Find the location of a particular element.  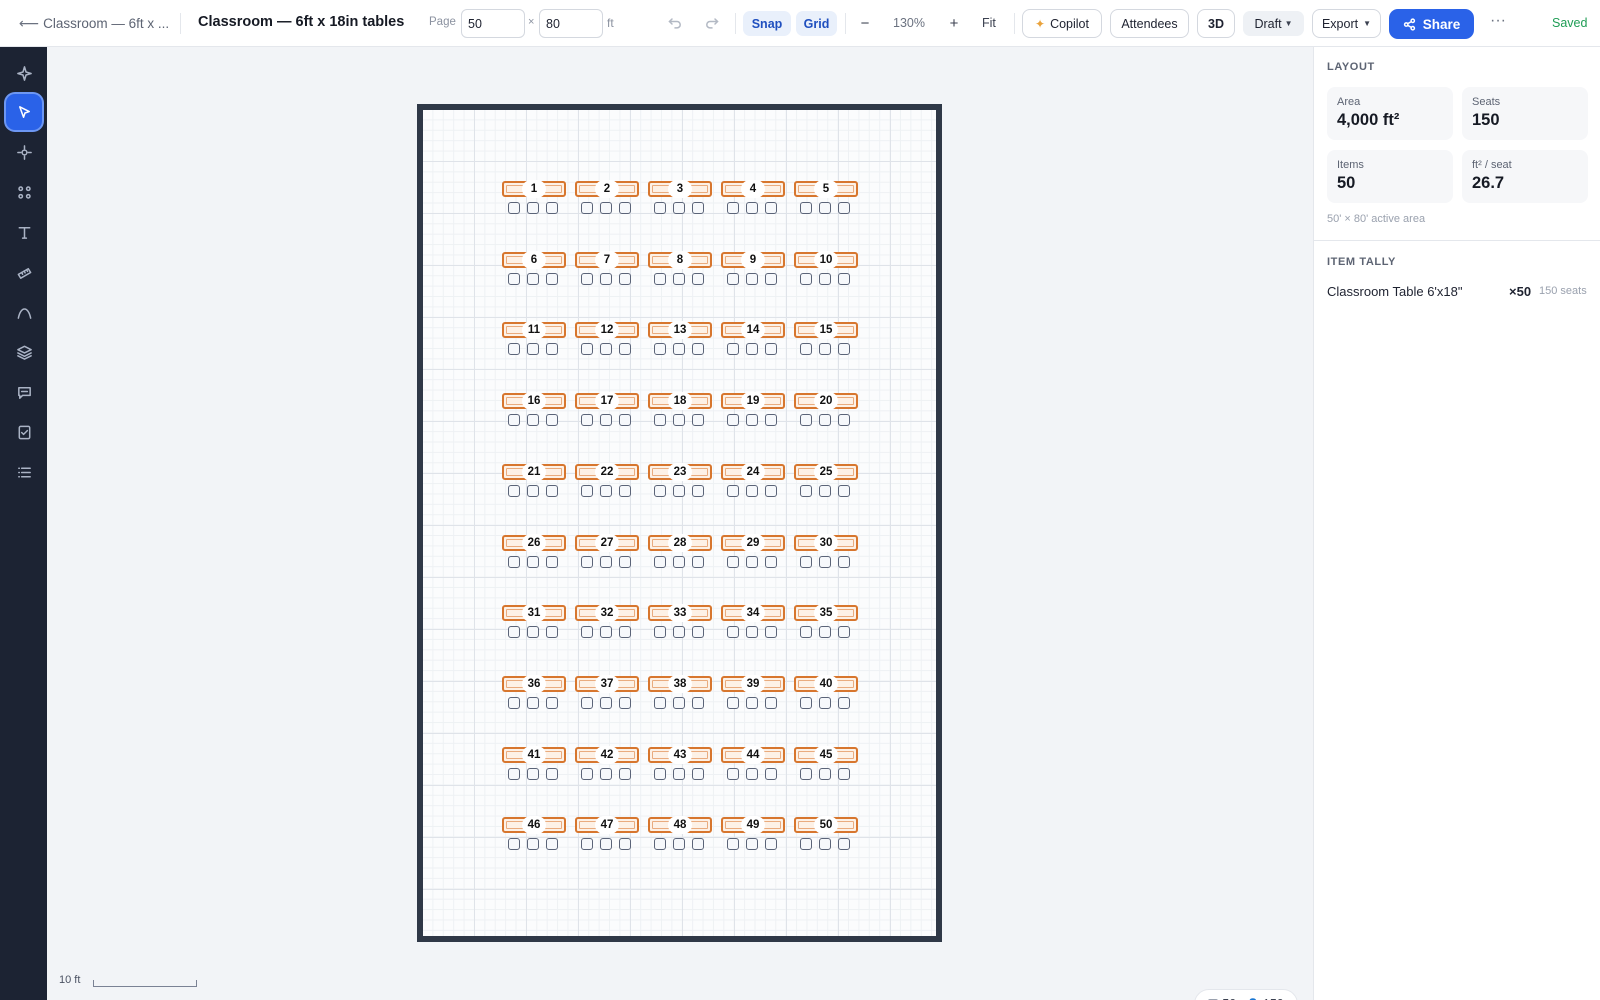

text-tool-button is located at coordinates (24, 232).